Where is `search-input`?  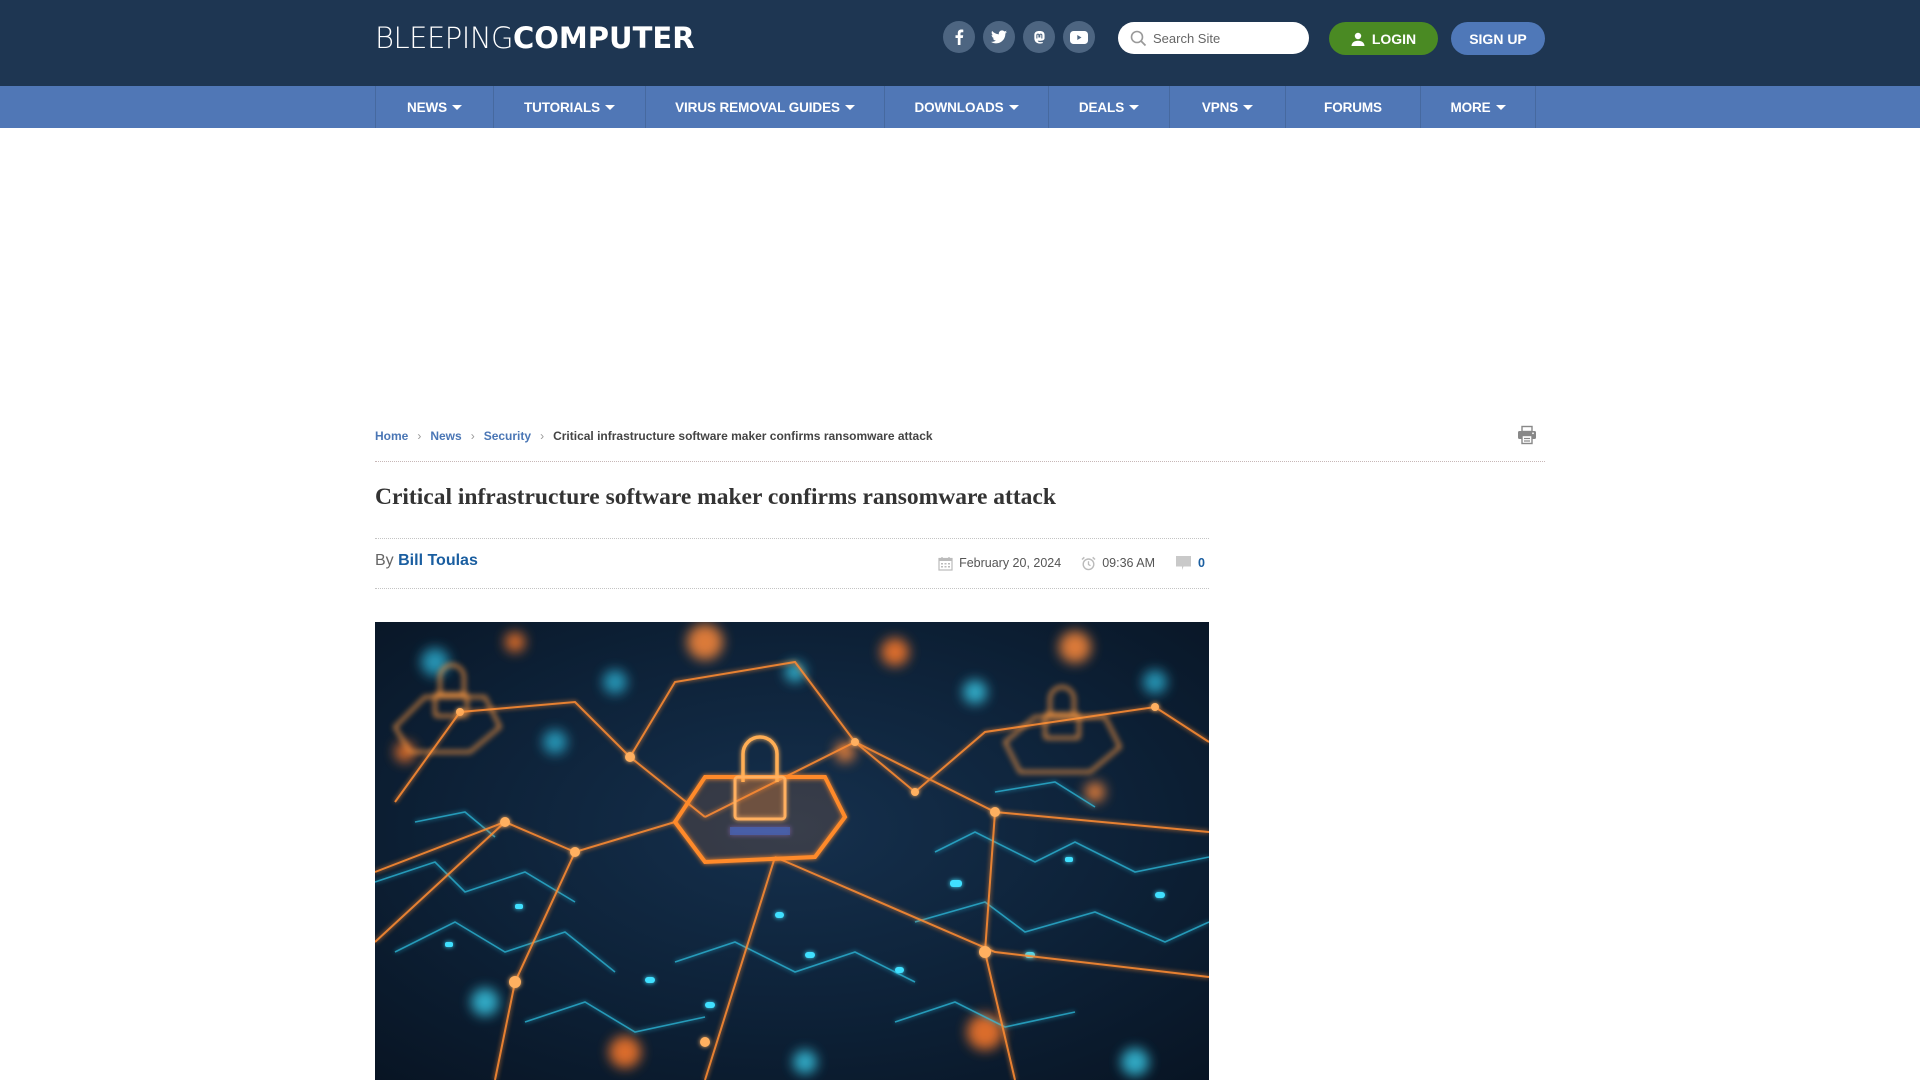 search-input is located at coordinates (1223, 38).